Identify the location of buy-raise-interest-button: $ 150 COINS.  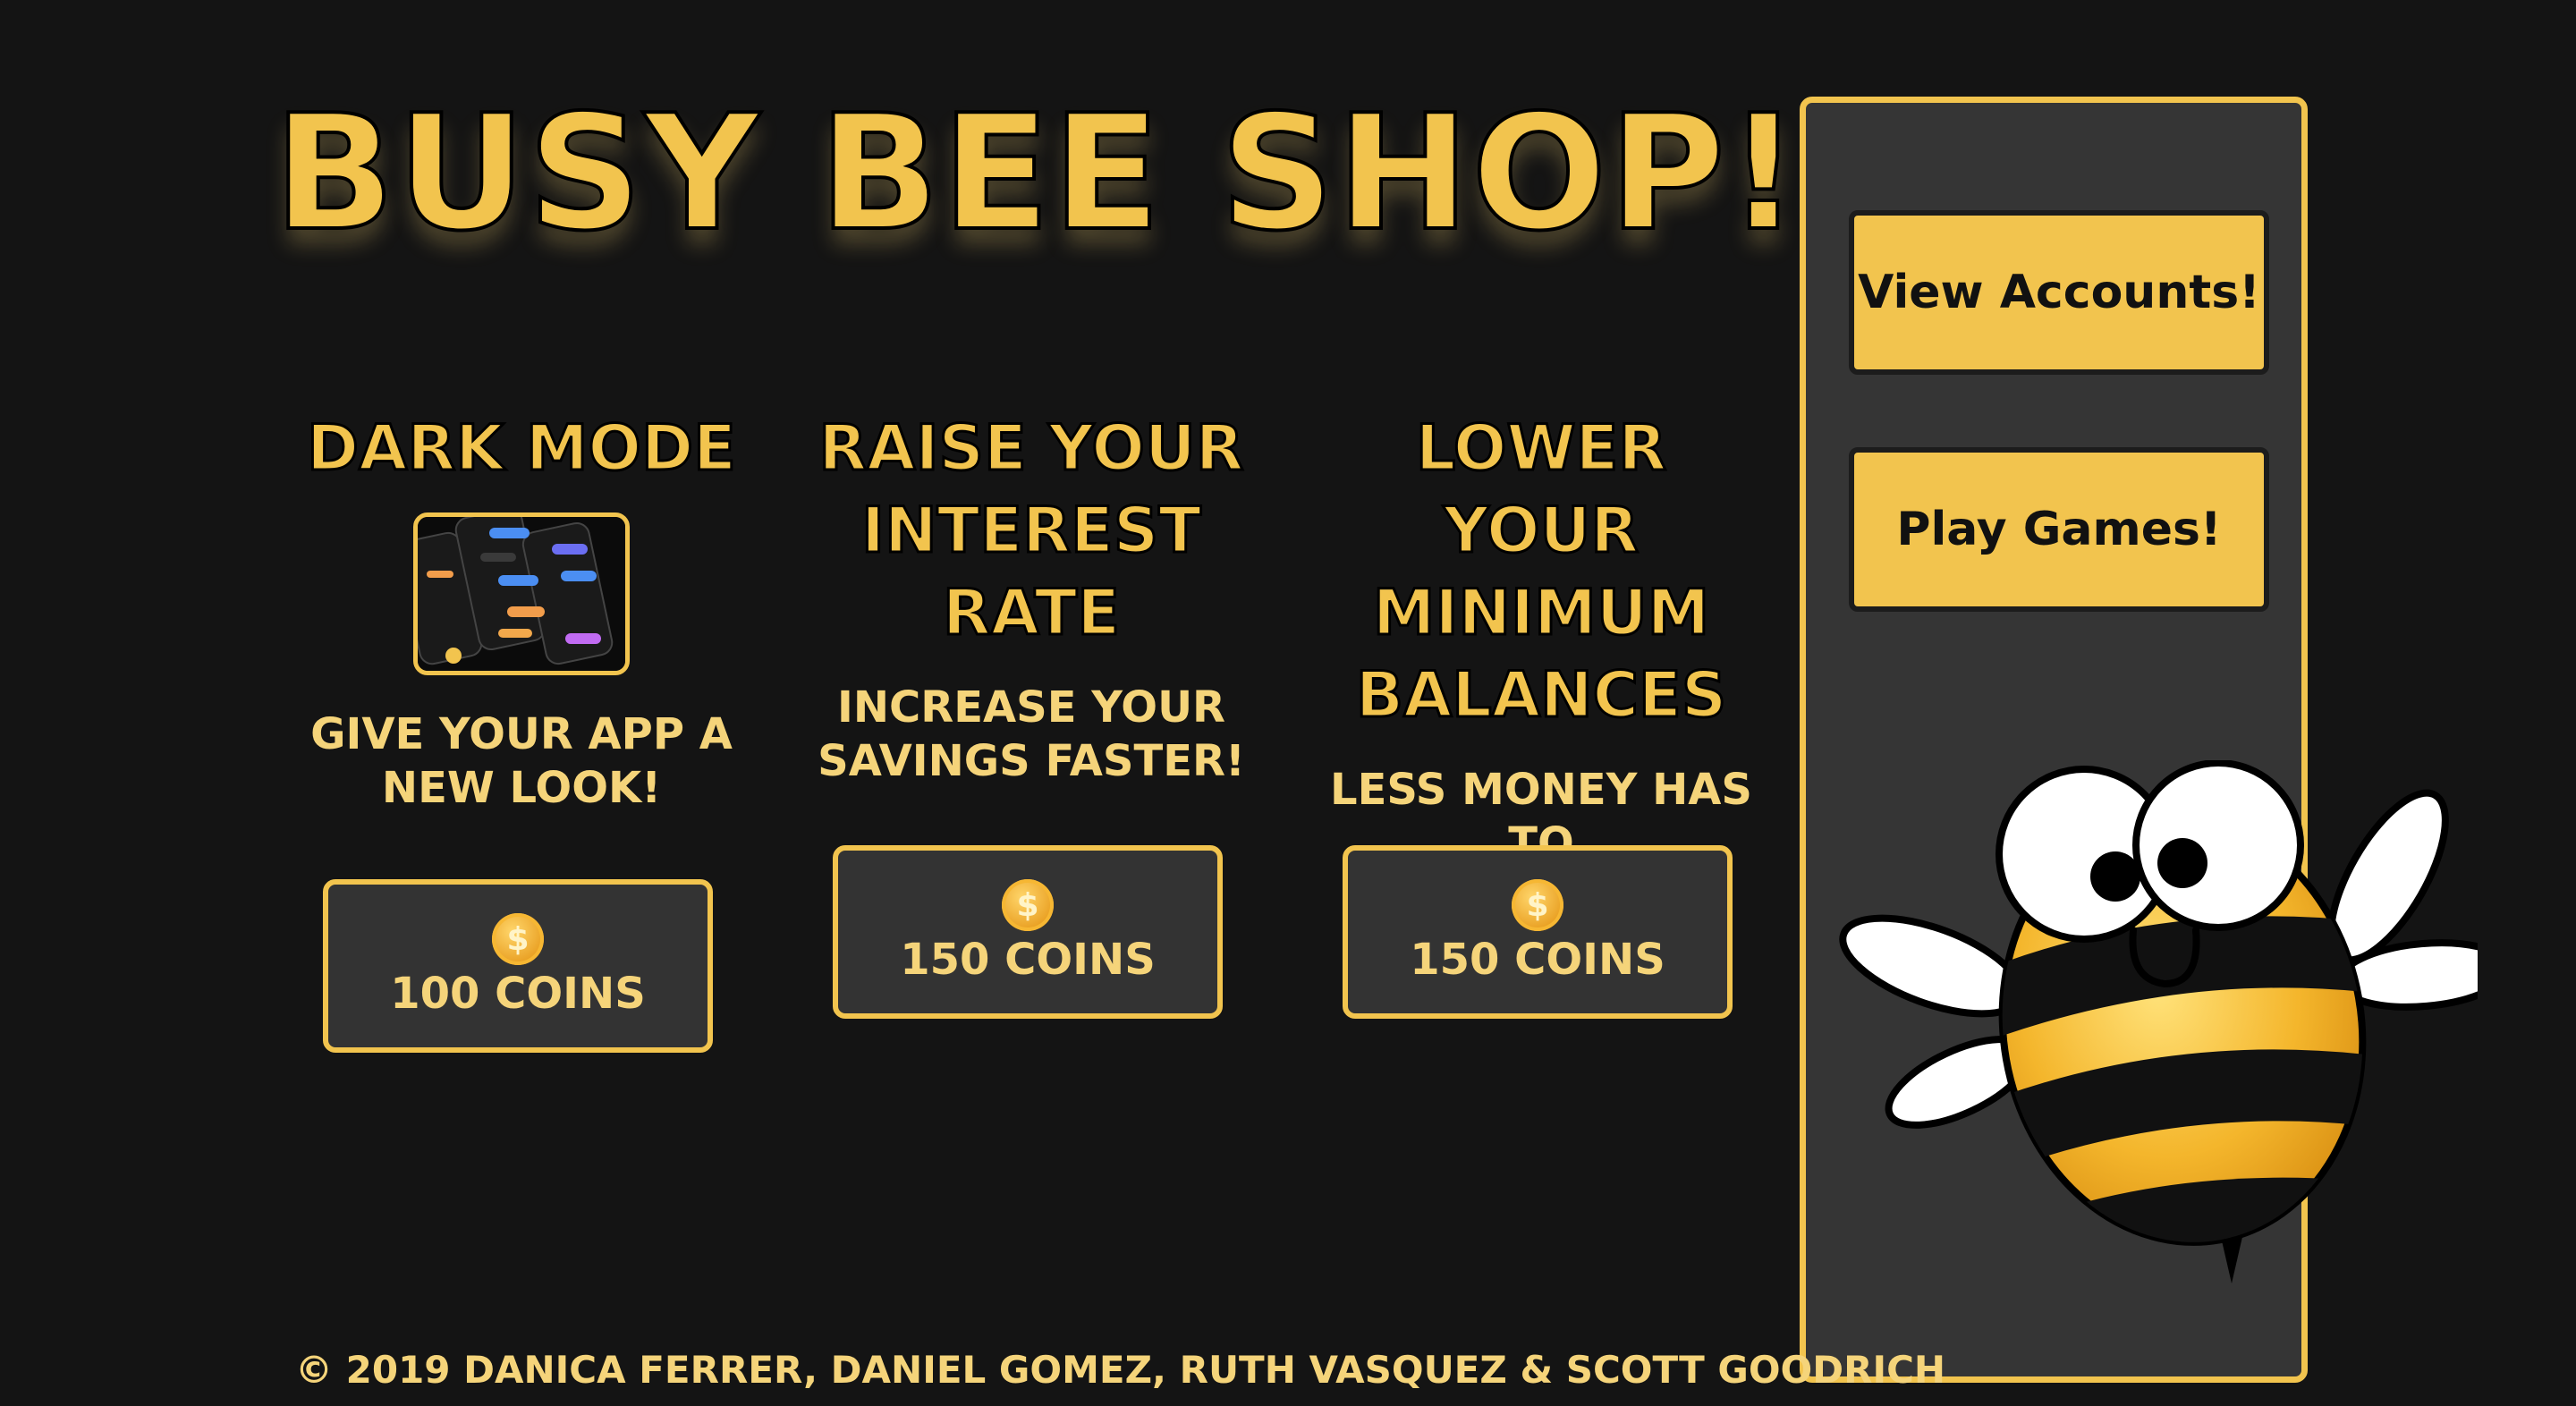
(1028, 932).